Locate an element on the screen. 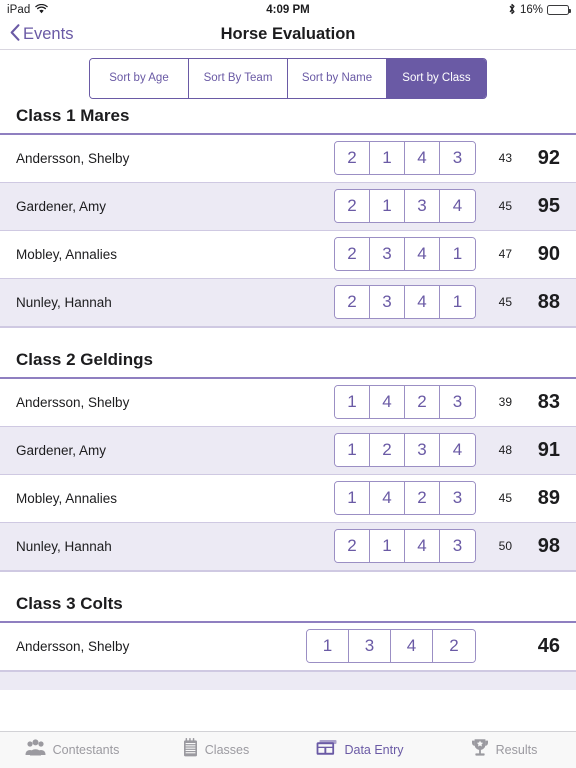 The width and height of the screenshot is (576, 768). tab-label: Results is located at coordinates (516, 750).